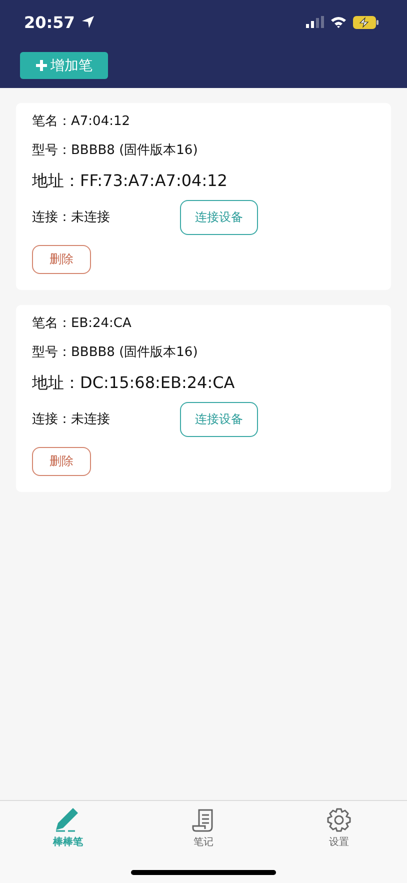  Describe the element at coordinates (134, 383) in the screenshot. I see `pen-address: 地址：DC:15:68:EB:24:CA` at that location.